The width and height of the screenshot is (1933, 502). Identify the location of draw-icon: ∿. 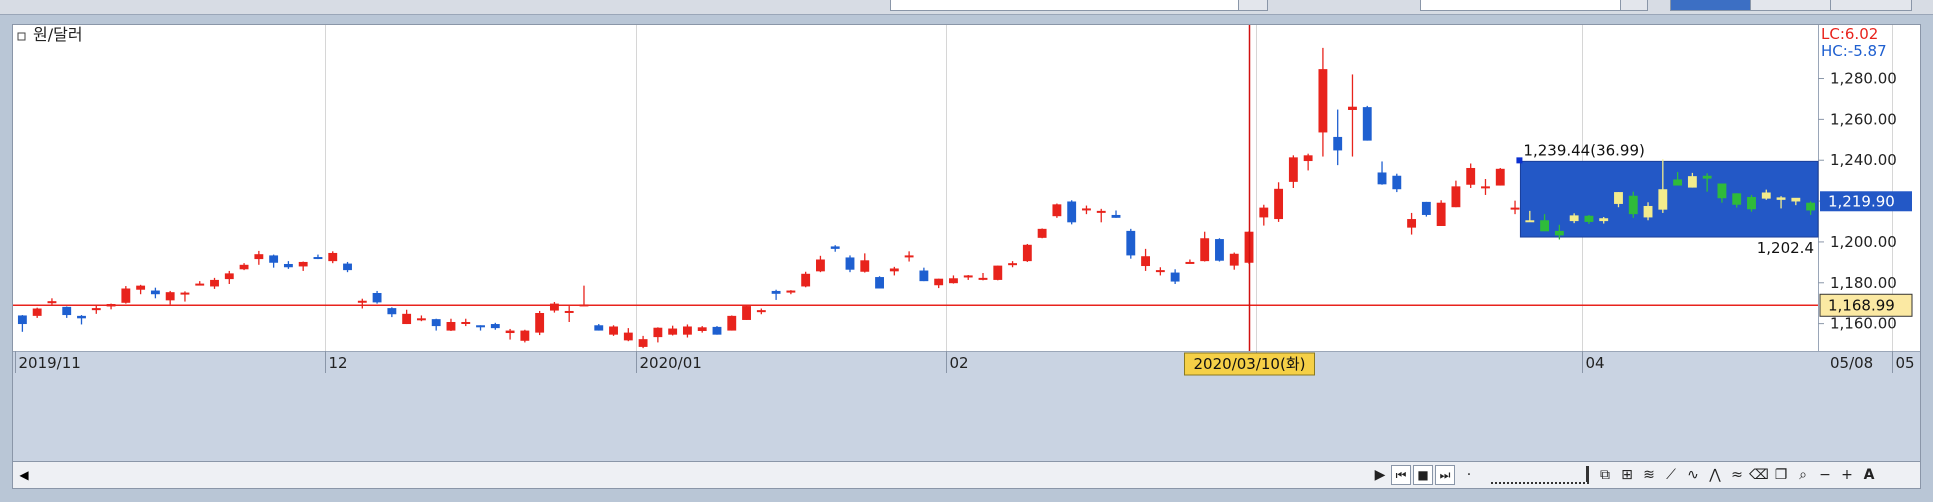
(1693, 475).